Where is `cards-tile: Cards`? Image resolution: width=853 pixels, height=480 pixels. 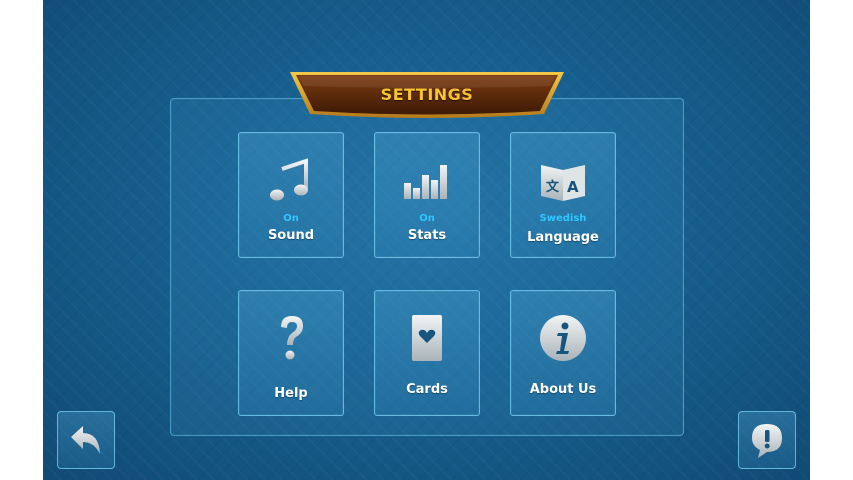 cards-tile: Cards is located at coordinates (427, 353).